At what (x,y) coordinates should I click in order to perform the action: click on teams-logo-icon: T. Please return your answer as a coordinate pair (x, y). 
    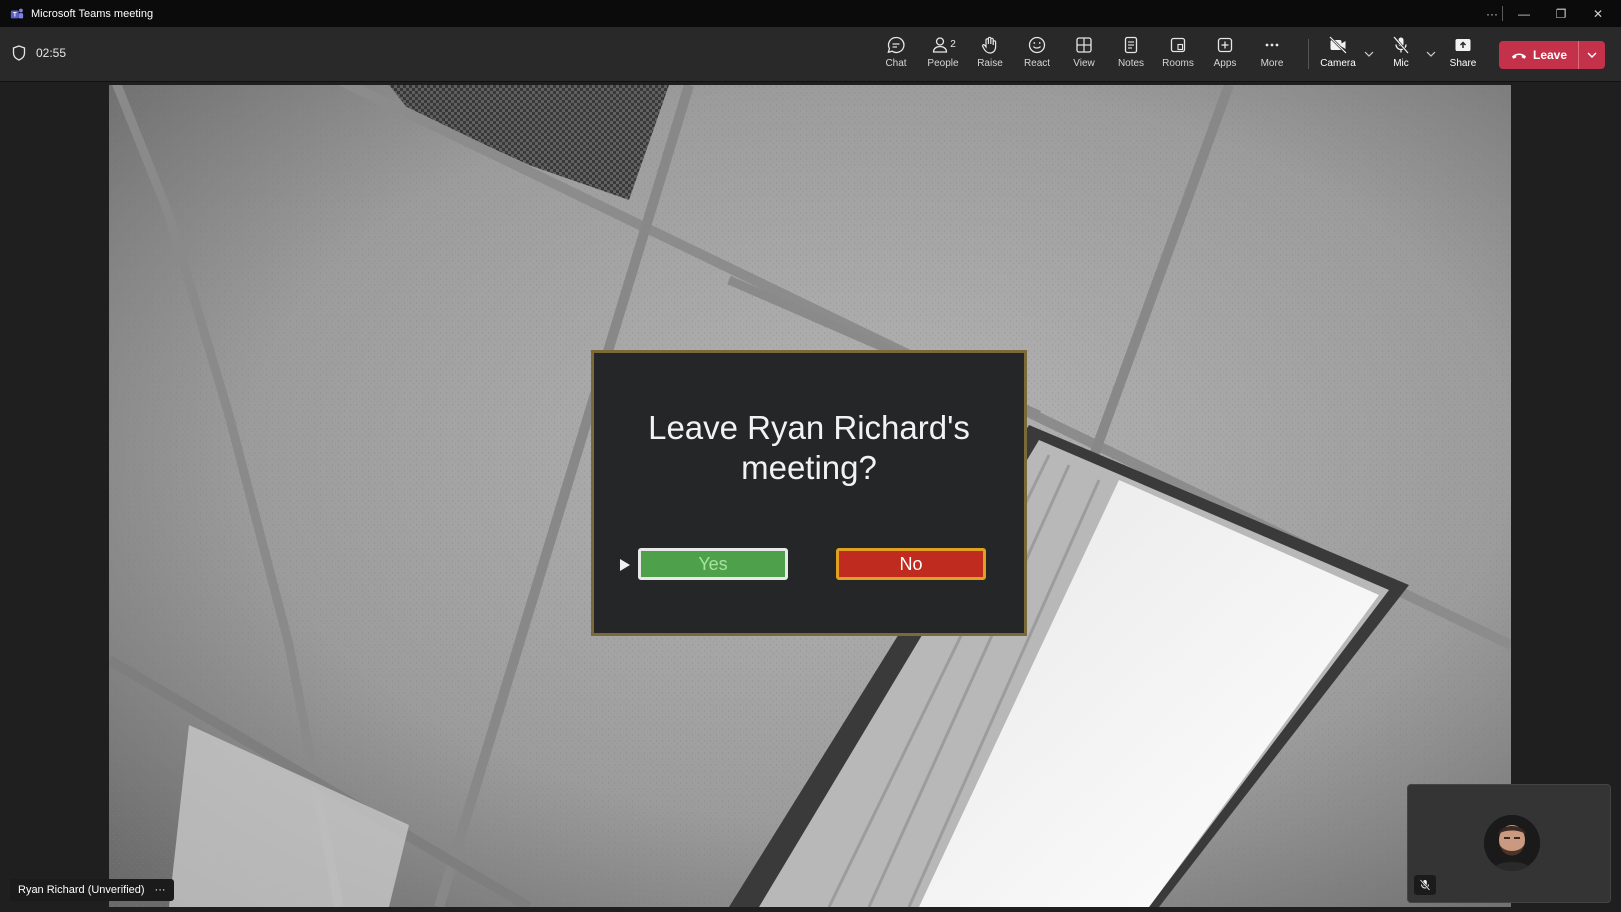
    Looking at the image, I should click on (17, 13).